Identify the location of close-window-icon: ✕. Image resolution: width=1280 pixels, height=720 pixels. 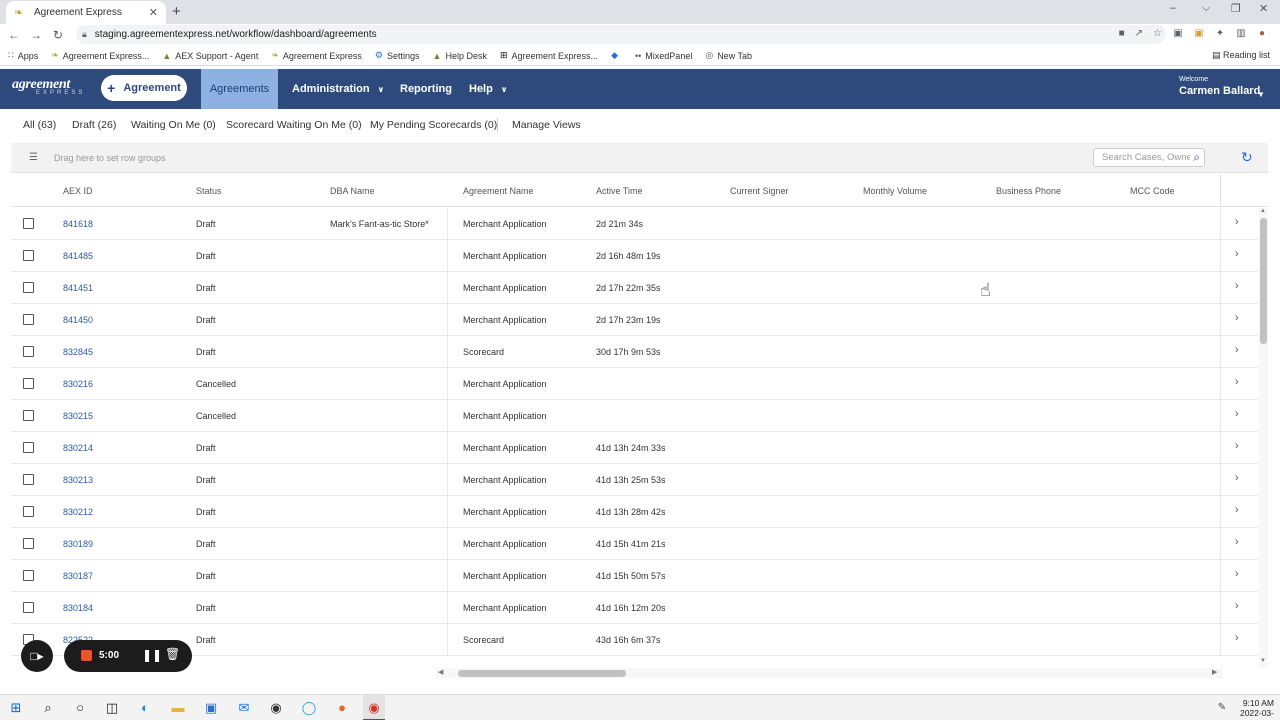
(1263, 8).